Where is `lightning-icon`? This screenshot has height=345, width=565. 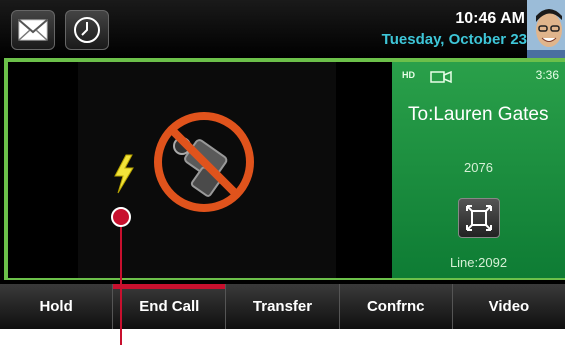
lightning-icon is located at coordinates (124, 174).